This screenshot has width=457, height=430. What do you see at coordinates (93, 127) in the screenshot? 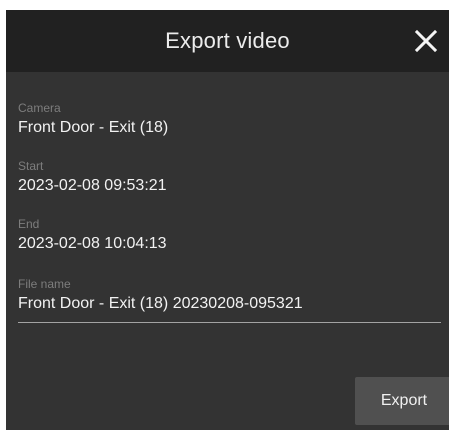
I see `camera-value: Front Door - Exit (18)` at bounding box center [93, 127].